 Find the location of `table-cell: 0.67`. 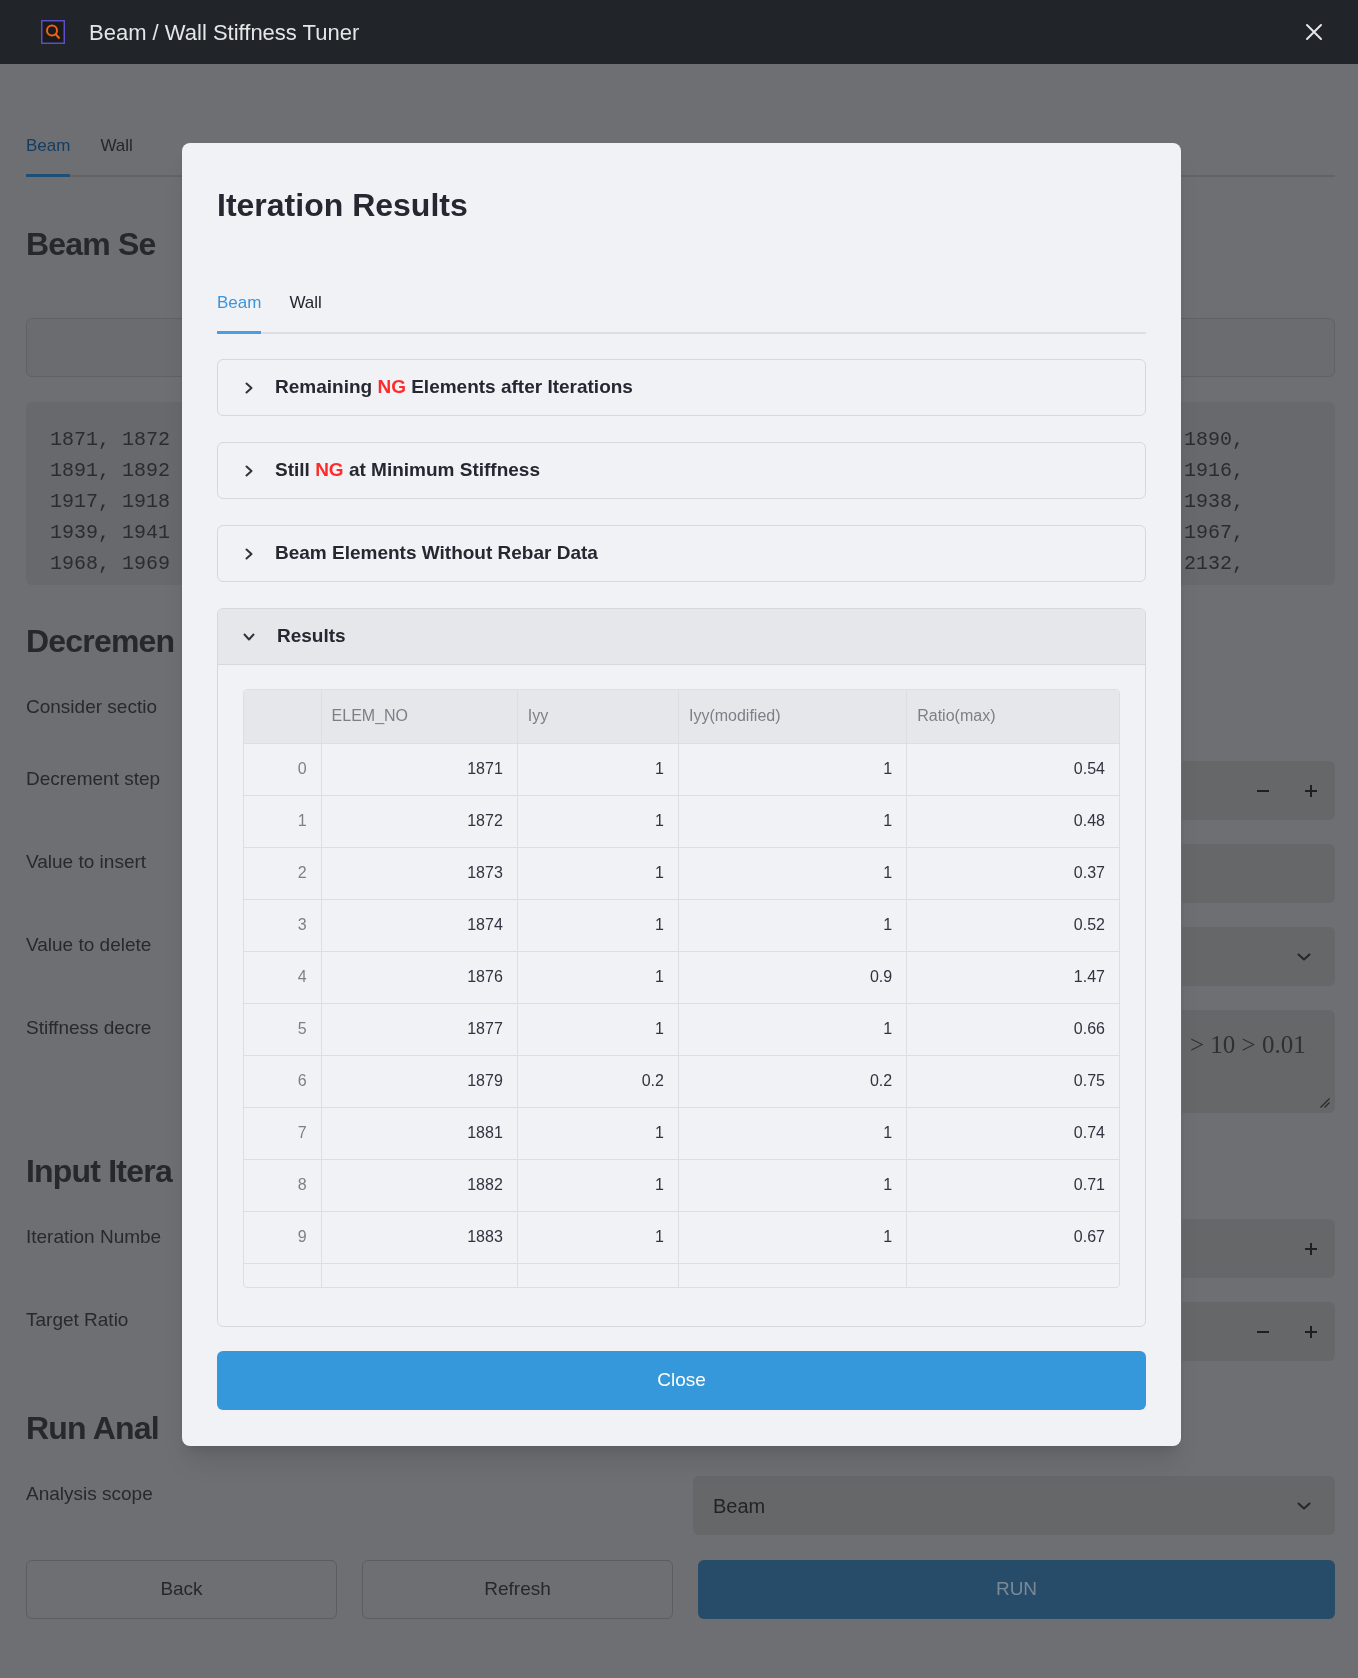

table-cell: 0.67 is located at coordinates (1012, 1237).